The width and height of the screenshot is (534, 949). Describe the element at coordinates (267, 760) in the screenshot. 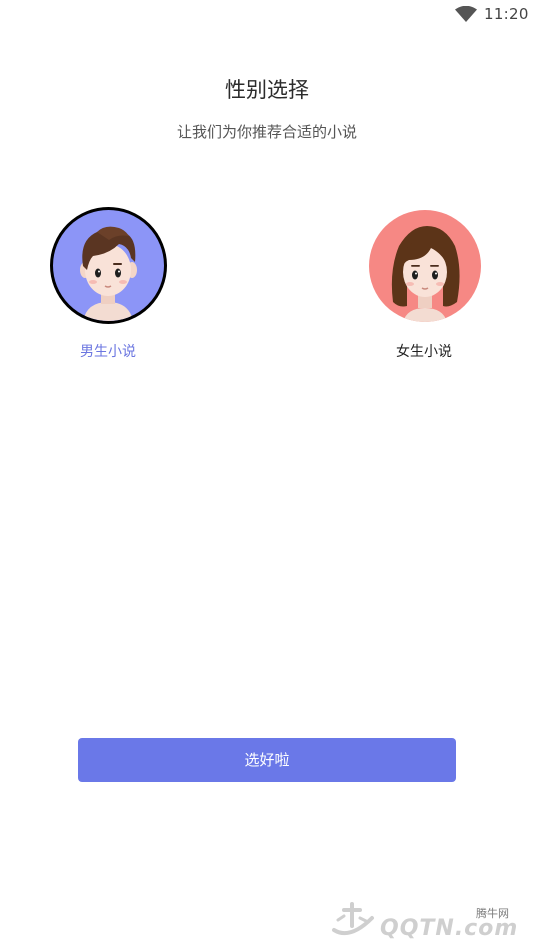

I see `confirm-button: 选好啦` at that location.